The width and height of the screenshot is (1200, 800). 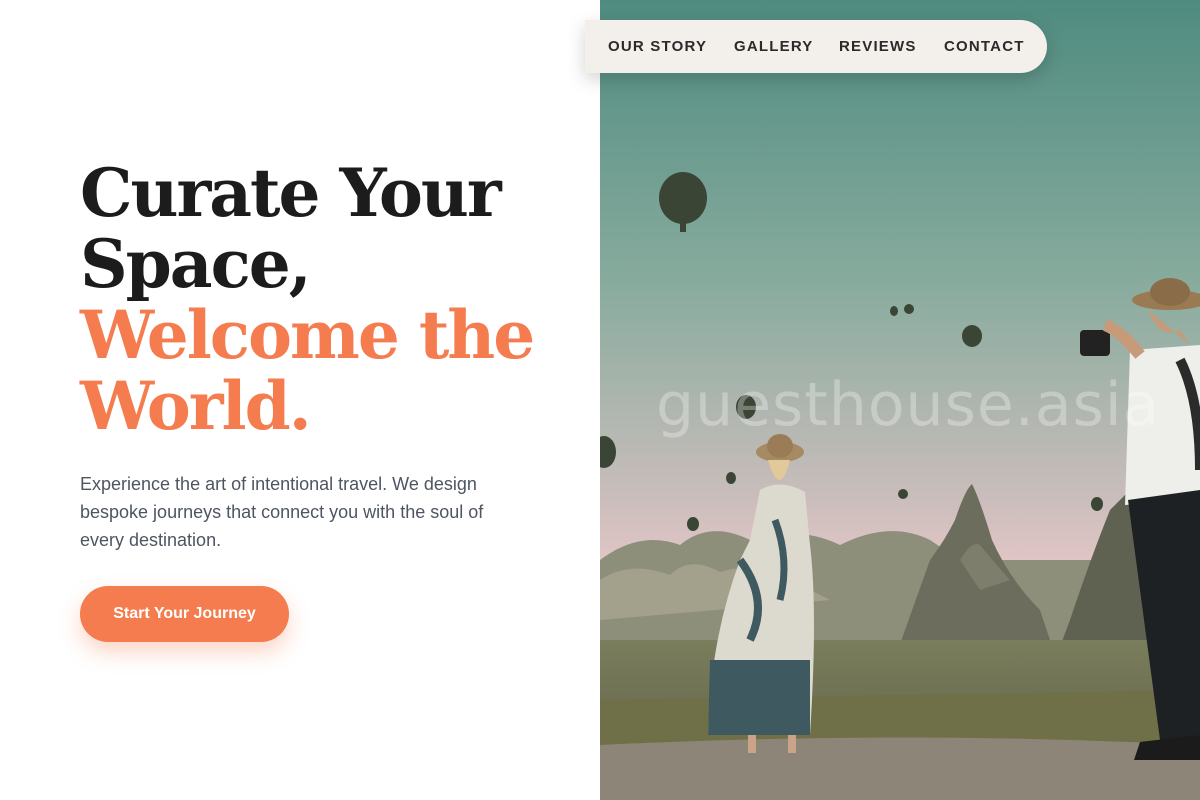 I want to click on headline-line-1: Curate Your, so click(x=291, y=193).